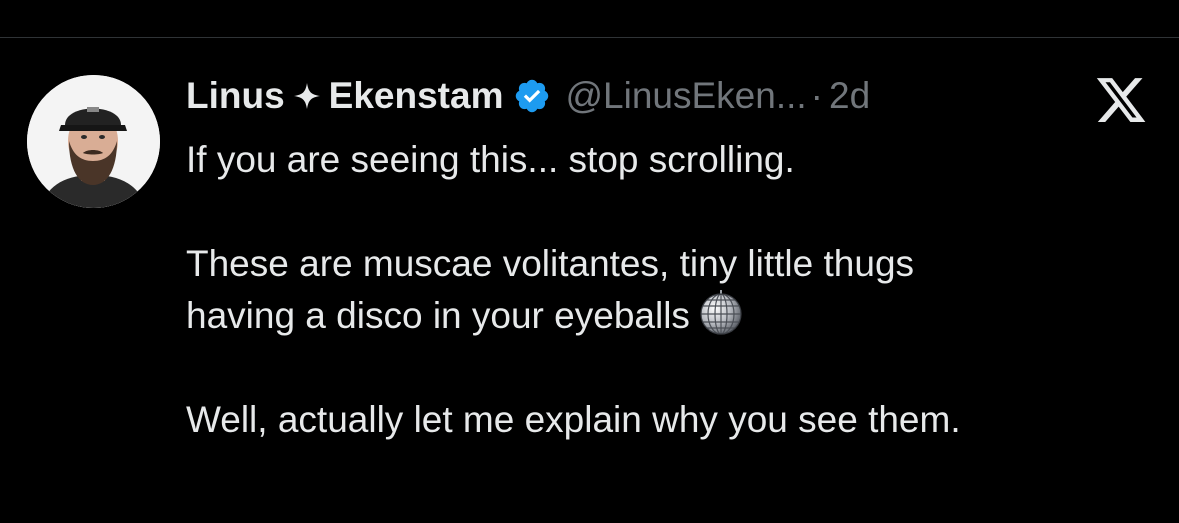 Image resolution: width=1179 pixels, height=523 pixels. What do you see at coordinates (93, 141) in the screenshot?
I see `author-avatar` at bounding box center [93, 141].